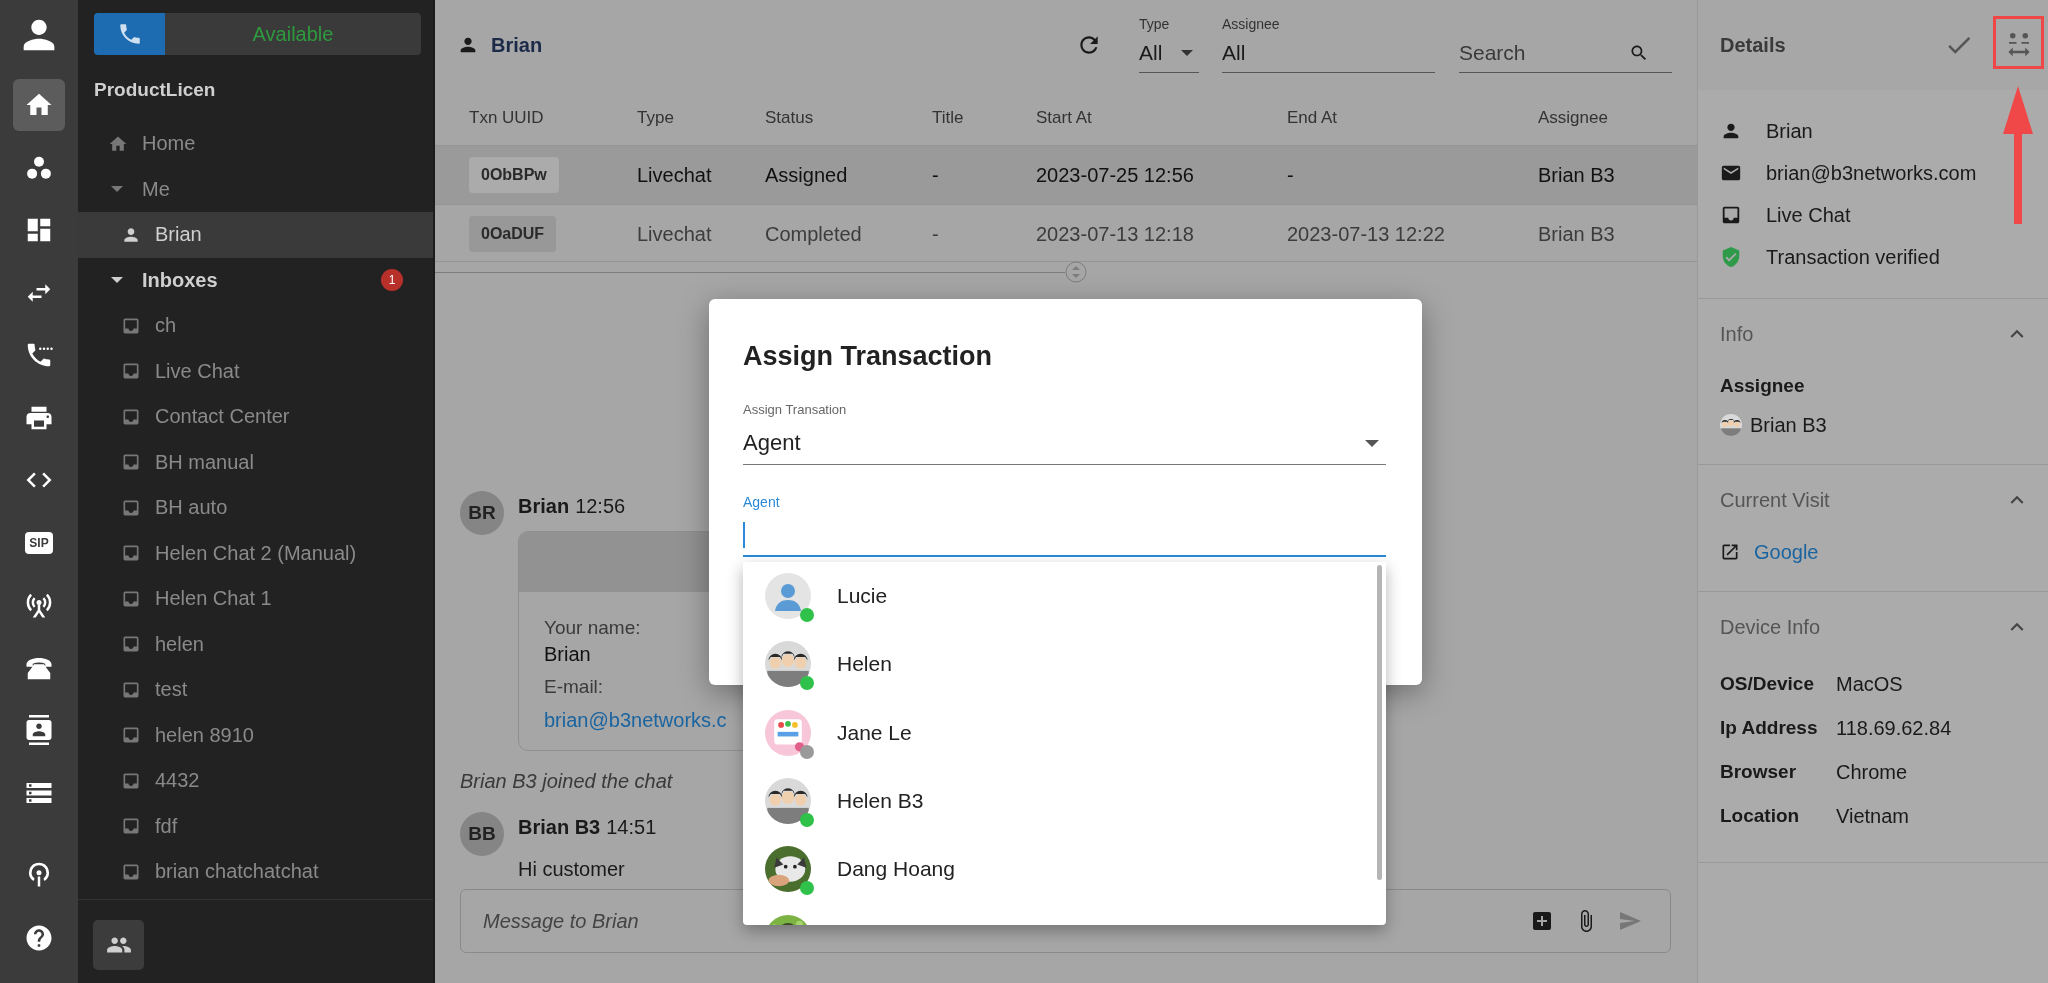  I want to click on table-row: 0OaDUF Livechat Completed - 2023-07-13 12:18 2023-07-13 12:22 Brian B3, so click(1066, 233).